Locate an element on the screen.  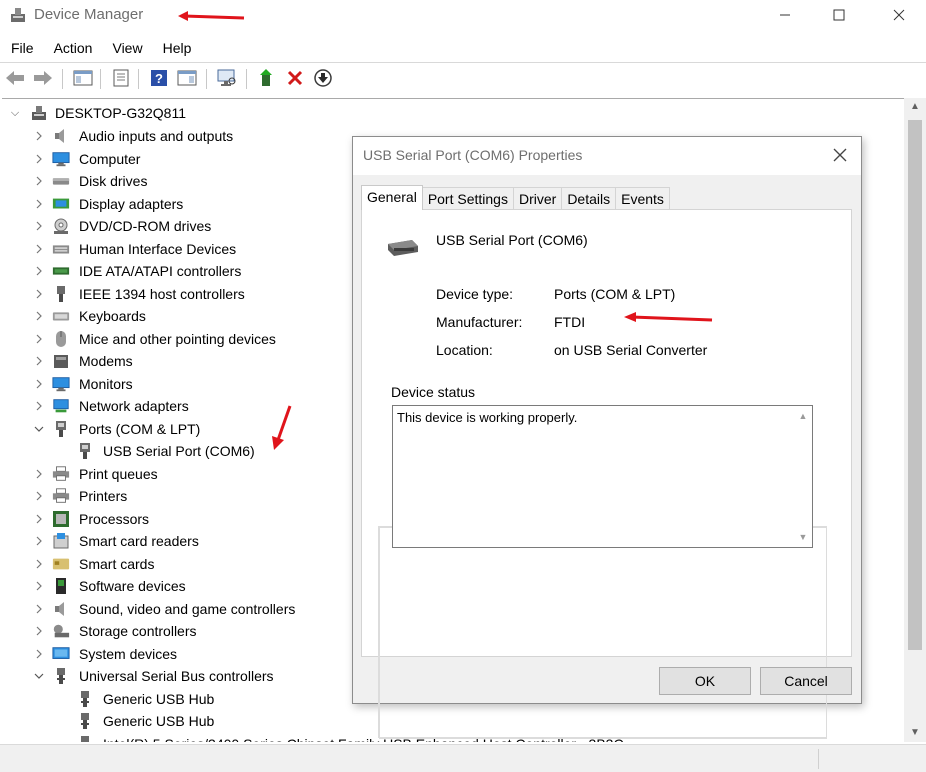
manufacturer-label: Manufacturer: is located at coordinates (479, 322).